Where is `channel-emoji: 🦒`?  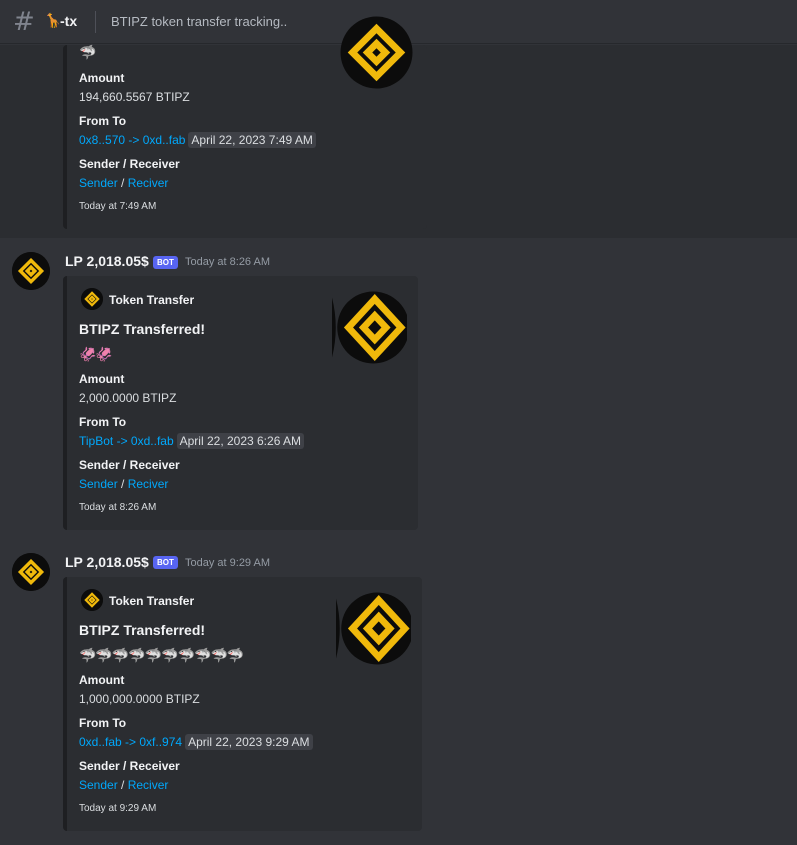
channel-emoji: 🦒 is located at coordinates (53, 20).